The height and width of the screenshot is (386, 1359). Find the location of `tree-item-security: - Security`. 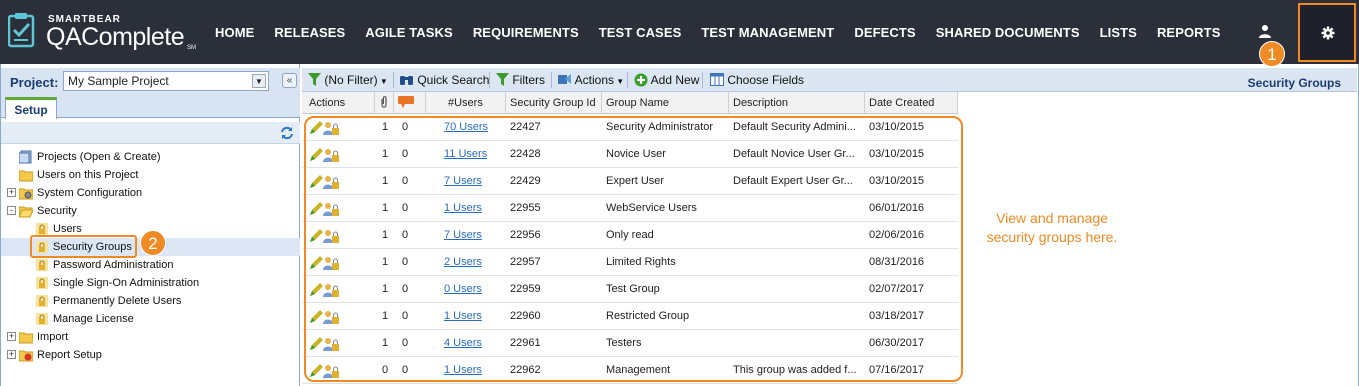

tree-item-security: - Security is located at coordinates (150, 211).